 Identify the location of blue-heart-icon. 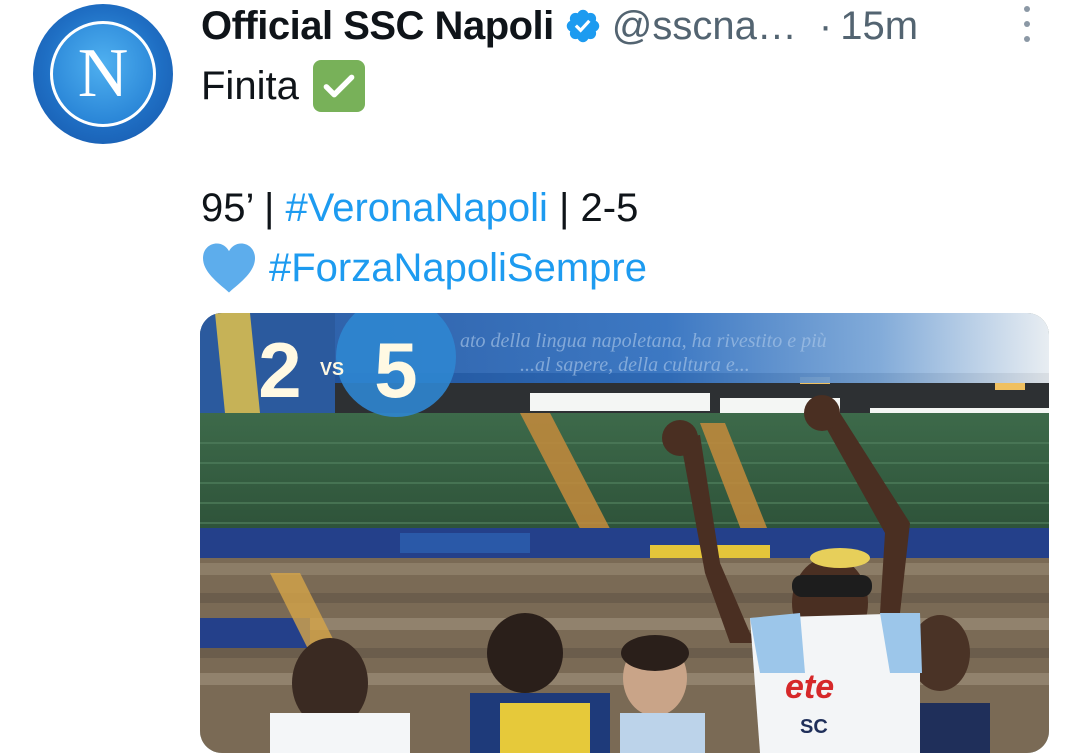
(229, 268).